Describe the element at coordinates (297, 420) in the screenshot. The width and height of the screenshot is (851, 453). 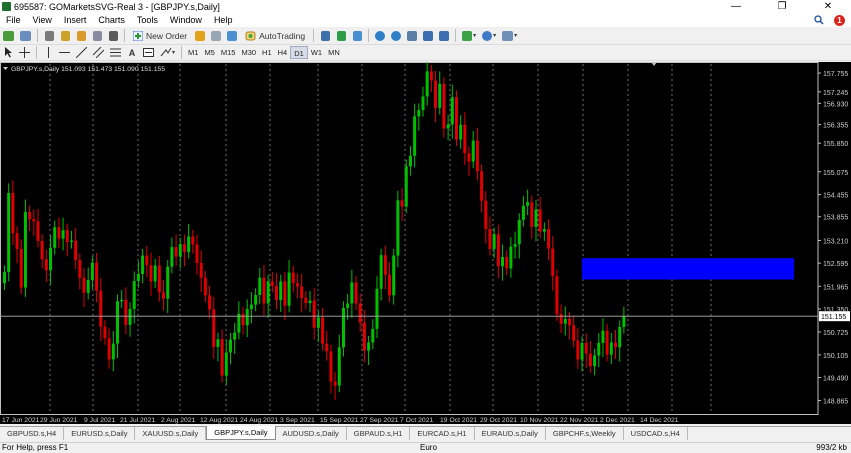
I see `x-tick-label: 3 Sep 2021` at that location.